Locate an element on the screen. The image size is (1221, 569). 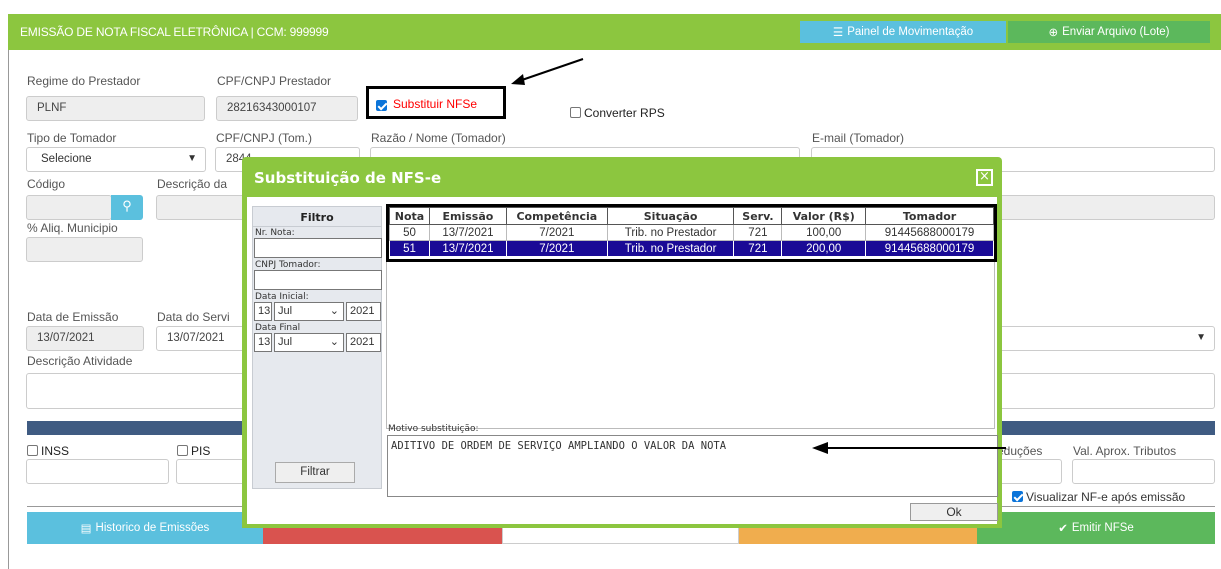
col-competencia: Competência is located at coordinates (556, 216).